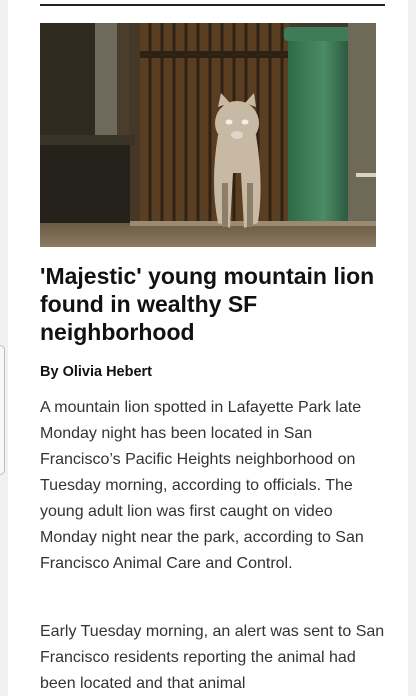  What do you see at coordinates (212, 5) in the screenshot?
I see `top-divider` at bounding box center [212, 5].